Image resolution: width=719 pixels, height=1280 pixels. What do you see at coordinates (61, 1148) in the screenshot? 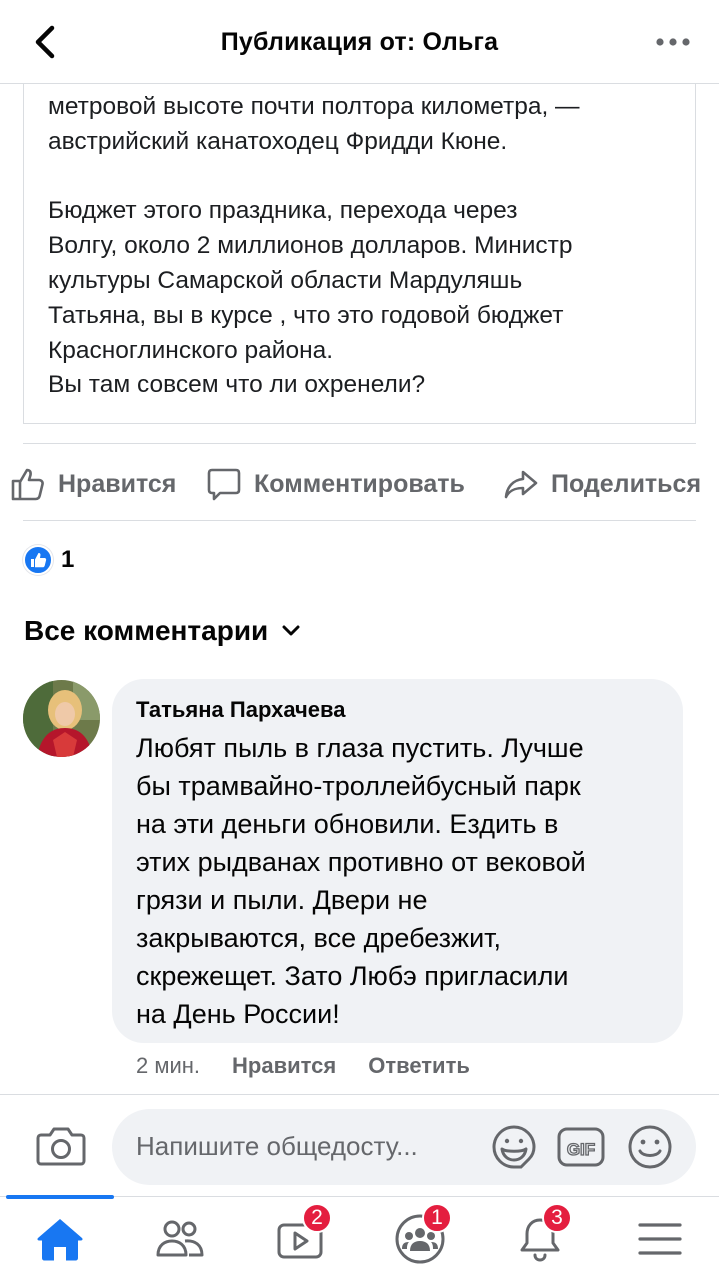
I see `camera-icon` at bounding box center [61, 1148].